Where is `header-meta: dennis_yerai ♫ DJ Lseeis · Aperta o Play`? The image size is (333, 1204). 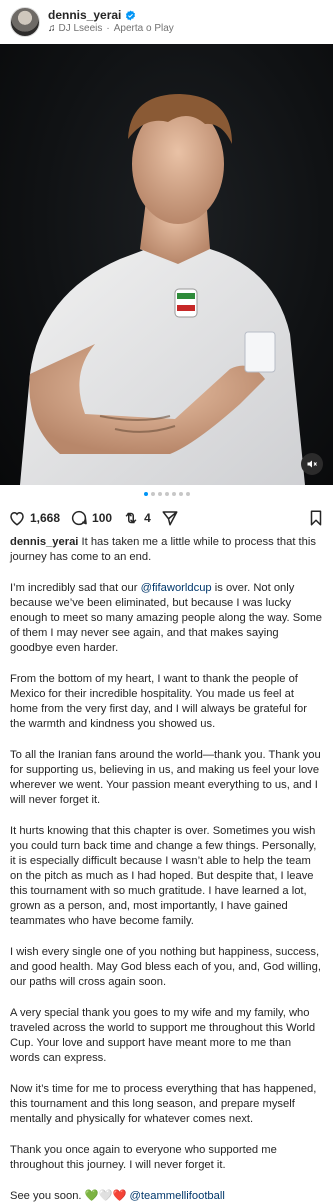
header-meta: dennis_yerai ♫ DJ Lseeis · Aperta o Play is located at coordinates (111, 22).